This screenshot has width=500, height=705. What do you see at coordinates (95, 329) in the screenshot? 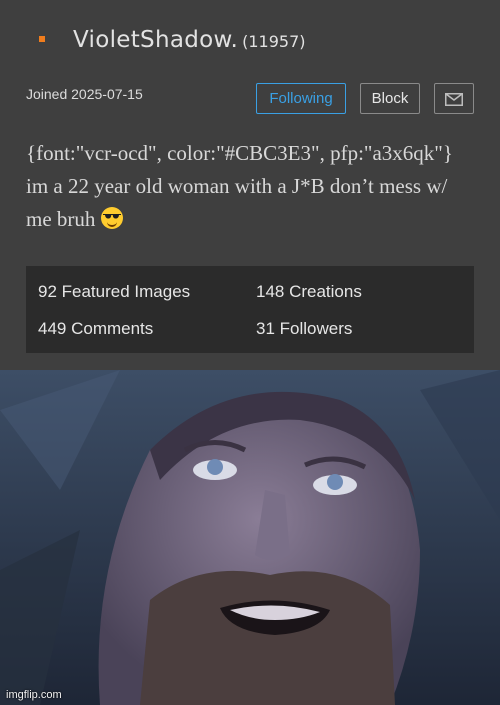
I see `comments-link: 449 Comments` at bounding box center [95, 329].